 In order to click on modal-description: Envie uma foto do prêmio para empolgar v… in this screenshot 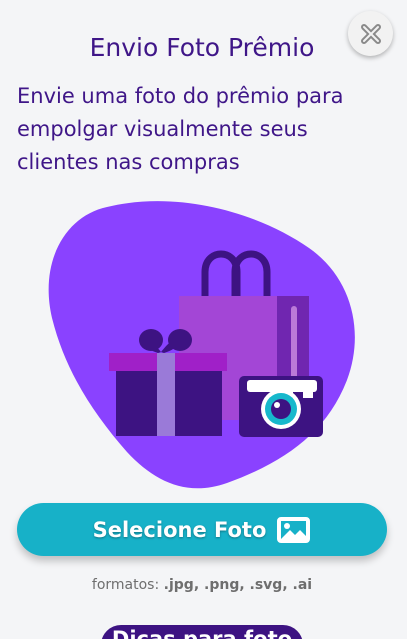, I will do `click(180, 129)`.